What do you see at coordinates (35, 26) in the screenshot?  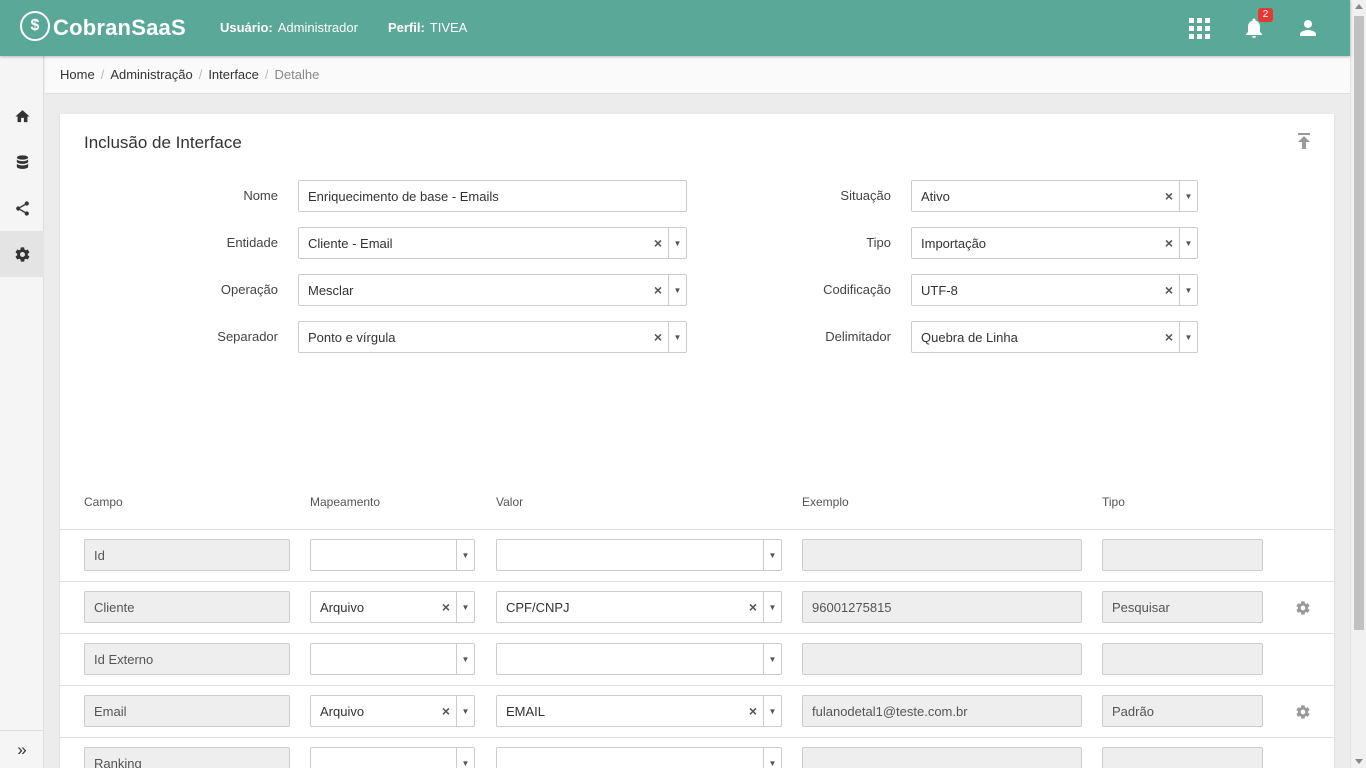 I see `logo-mark: $` at bounding box center [35, 26].